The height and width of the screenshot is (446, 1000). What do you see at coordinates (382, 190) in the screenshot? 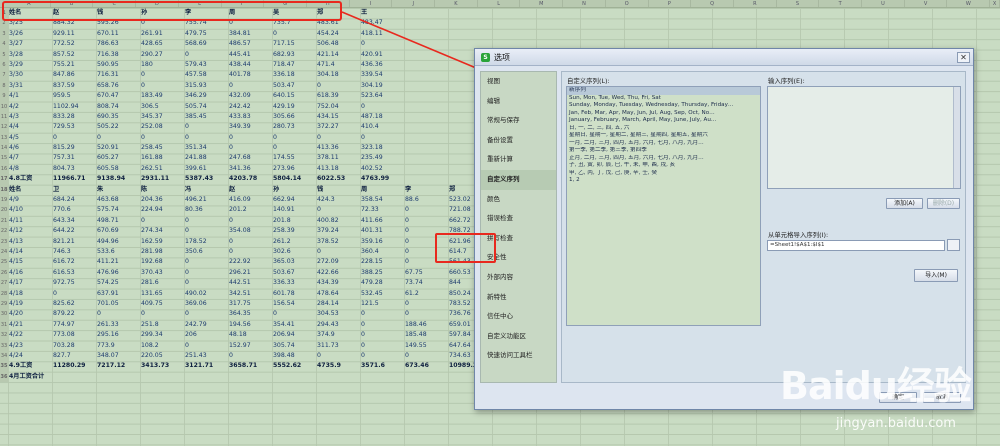
I see `cell: 周` at bounding box center [382, 190].